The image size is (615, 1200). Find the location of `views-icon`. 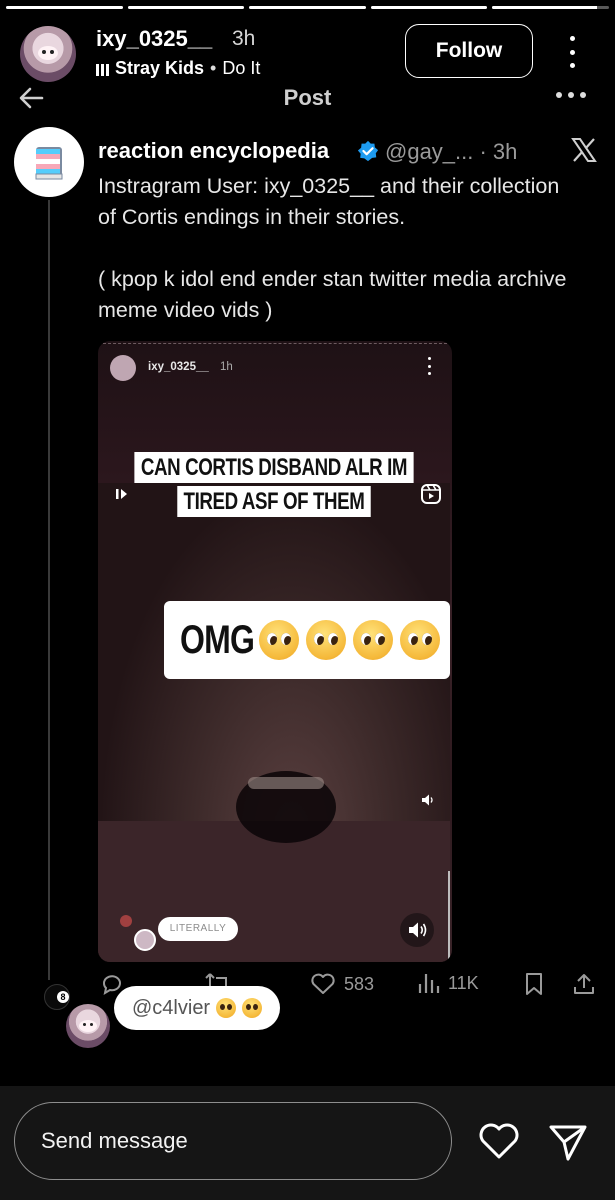

views-icon is located at coordinates (429, 983).